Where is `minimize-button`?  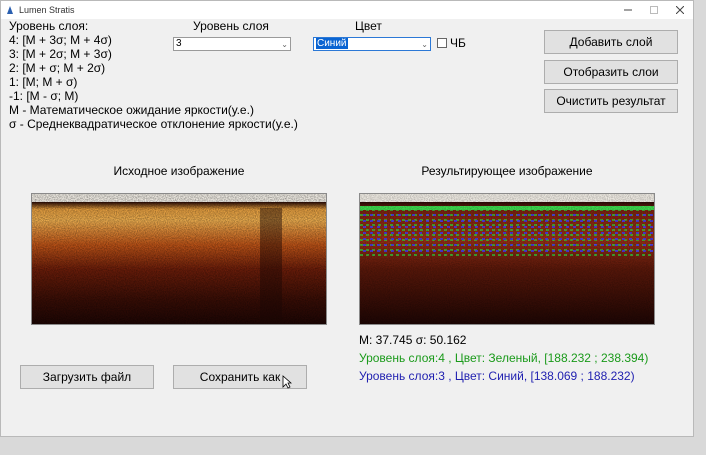
minimize-button is located at coordinates (628, 10).